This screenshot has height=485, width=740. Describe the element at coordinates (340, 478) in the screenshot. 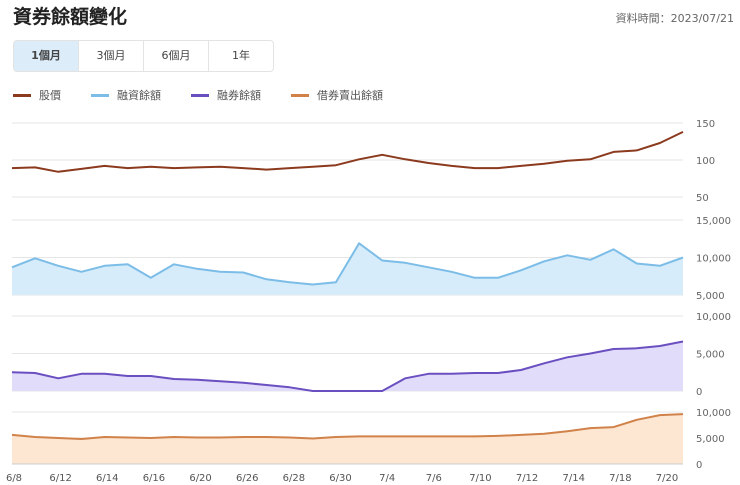

I see `x-tick-label: 6/30` at that location.